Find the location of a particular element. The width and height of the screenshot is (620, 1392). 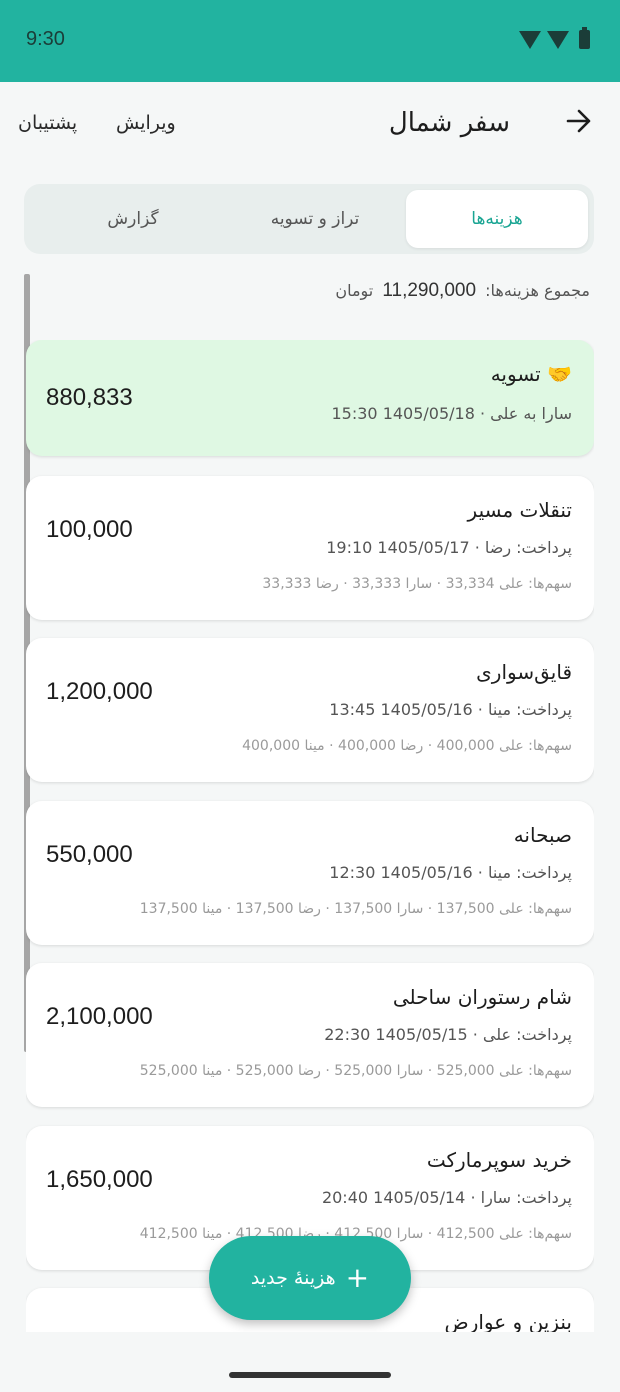

handshake-icon: 🤝 is located at coordinates (559, 374).